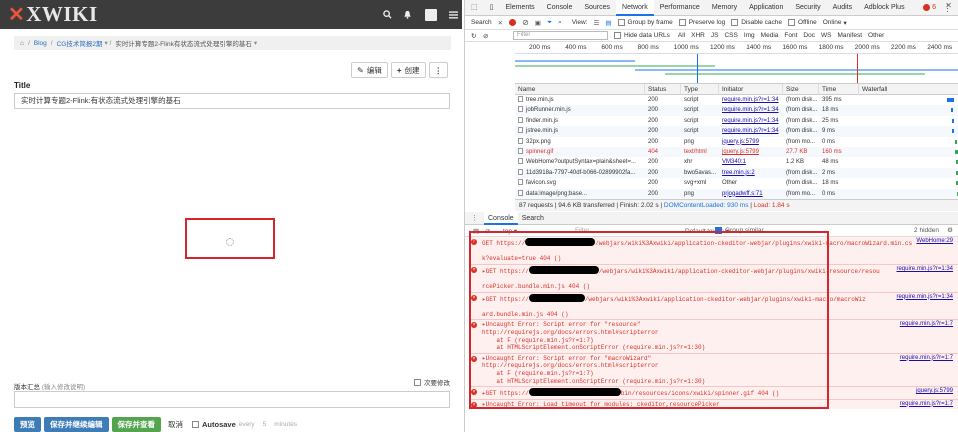  What do you see at coordinates (802, 22) in the screenshot?
I see `offline-toggle: Offline` at bounding box center [802, 22].